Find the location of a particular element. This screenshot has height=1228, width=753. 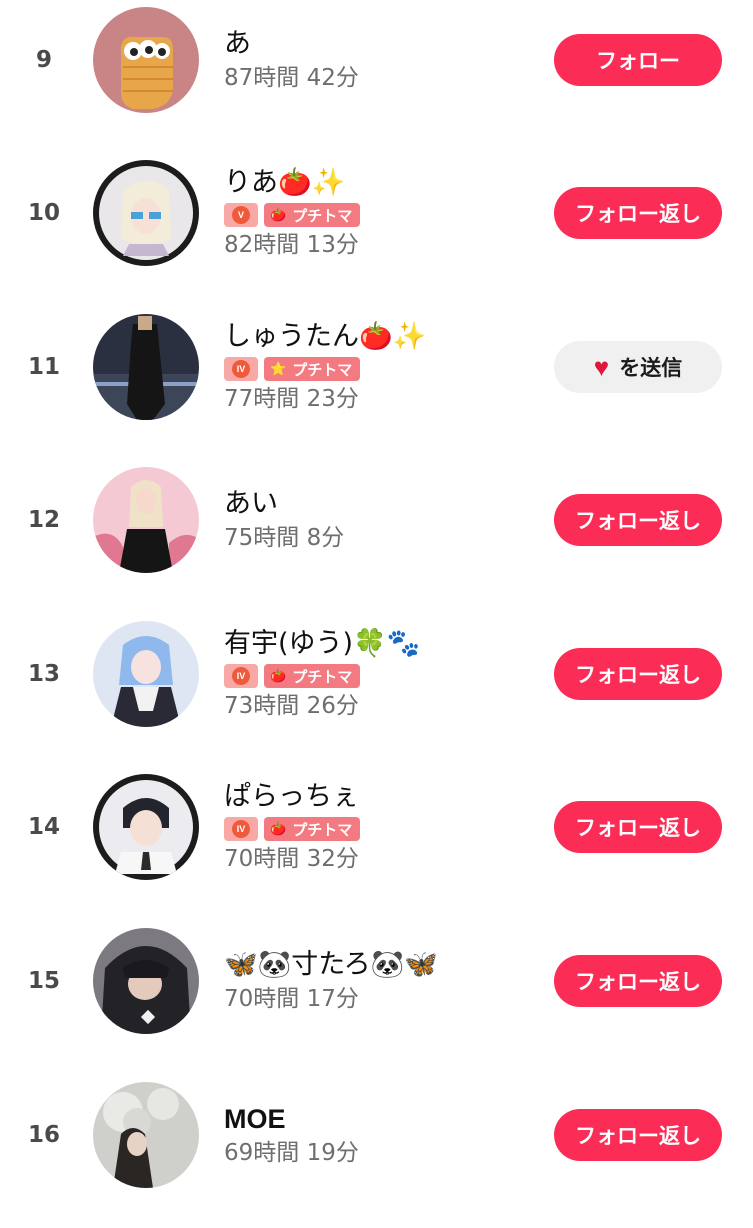

user-name: MOE is located at coordinates (255, 1119).